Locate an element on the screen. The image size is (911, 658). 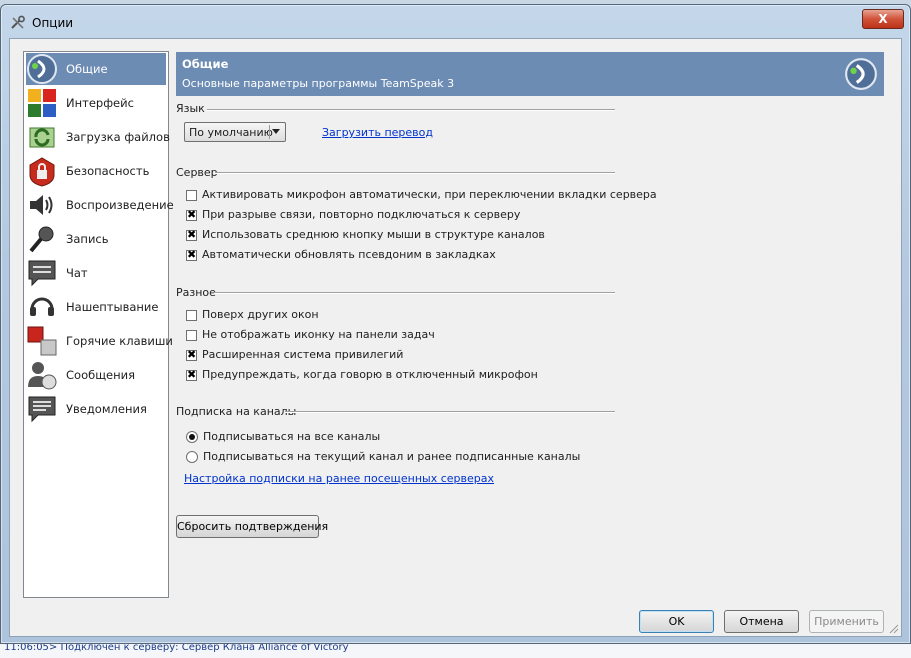
nav-item-file-transfer: Загрузка файлов is located at coordinates (98, 137).